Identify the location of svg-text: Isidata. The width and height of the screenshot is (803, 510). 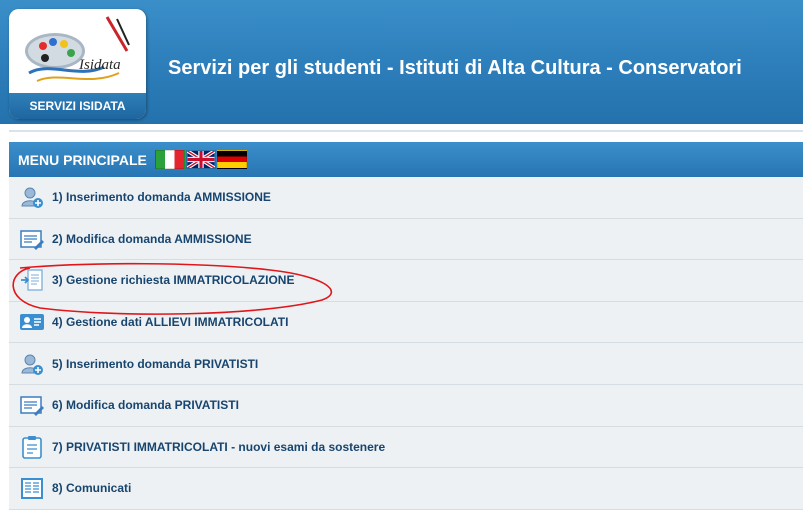
(99, 65).